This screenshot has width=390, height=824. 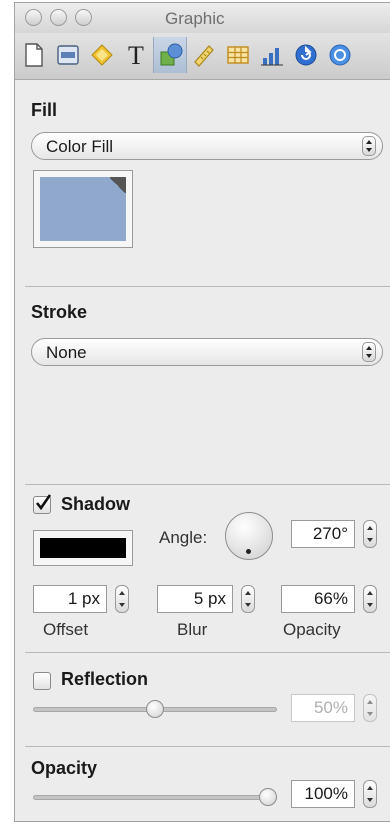 I want to click on hyperlink-icon, so click(x=306, y=55).